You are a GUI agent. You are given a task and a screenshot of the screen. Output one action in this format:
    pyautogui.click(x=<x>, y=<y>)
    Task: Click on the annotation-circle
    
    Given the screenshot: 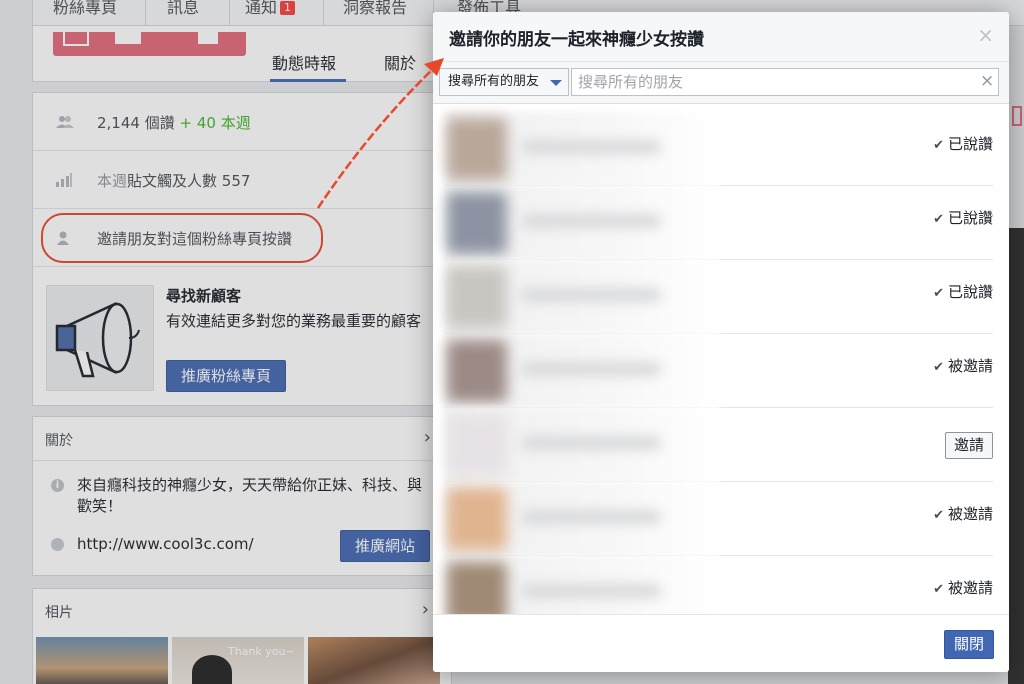 What is the action you would take?
    pyautogui.click(x=182, y=238)
    